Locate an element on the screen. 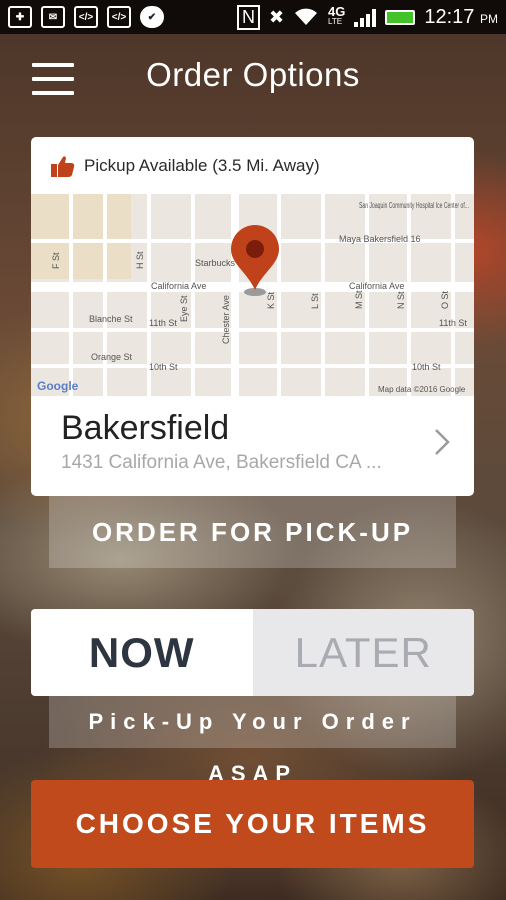 Image resolution: width=506 pixels, height=900 pixels. pickup-availability: Pickup Available (3.5 Mi. Away) is located at coordinates (252, 165).